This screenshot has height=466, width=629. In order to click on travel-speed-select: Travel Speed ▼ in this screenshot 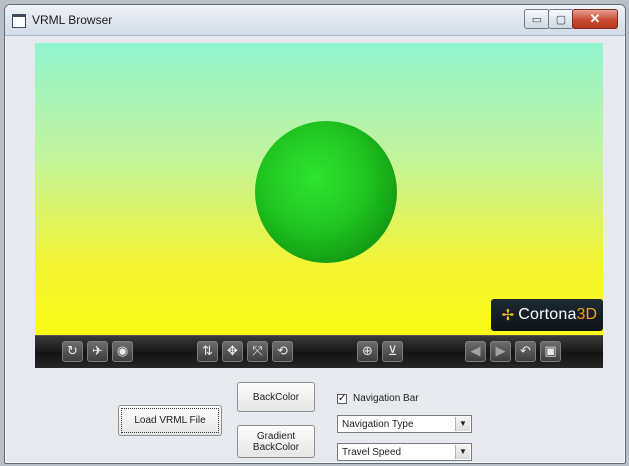, I will do `click(404, 452)`.